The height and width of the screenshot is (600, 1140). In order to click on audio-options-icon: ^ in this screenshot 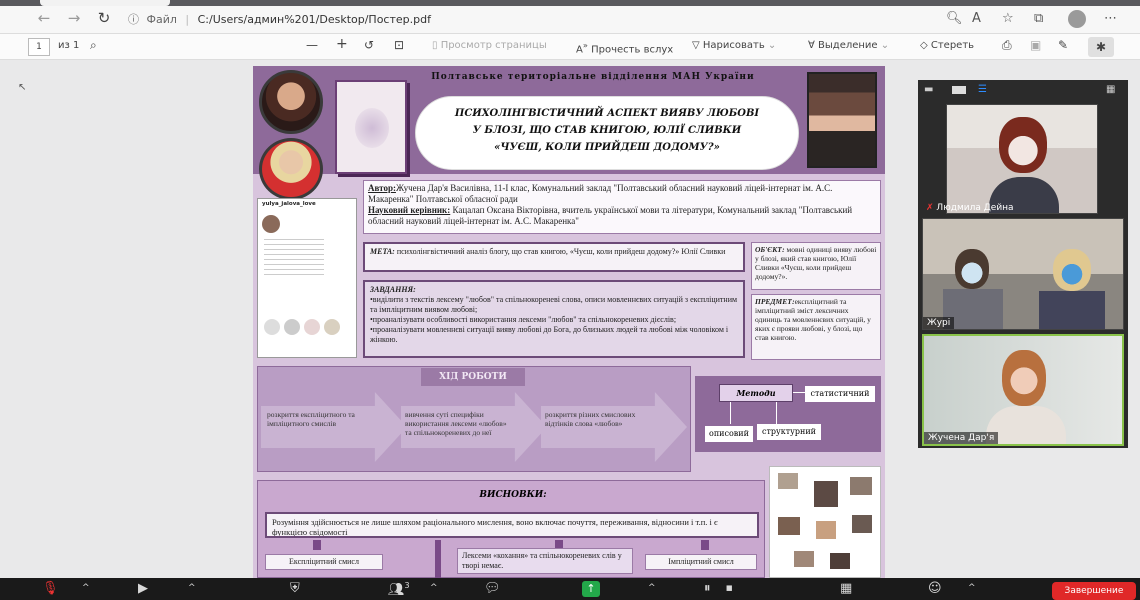, I will do `click(86, 588)`.